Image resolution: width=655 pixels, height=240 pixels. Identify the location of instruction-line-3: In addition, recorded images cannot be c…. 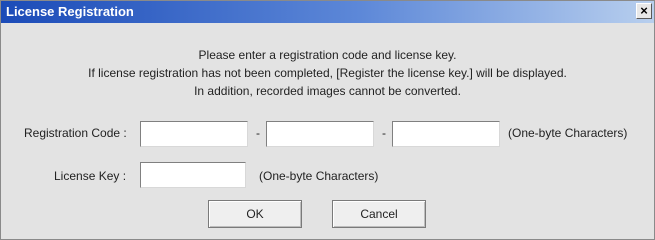
(327, 91).